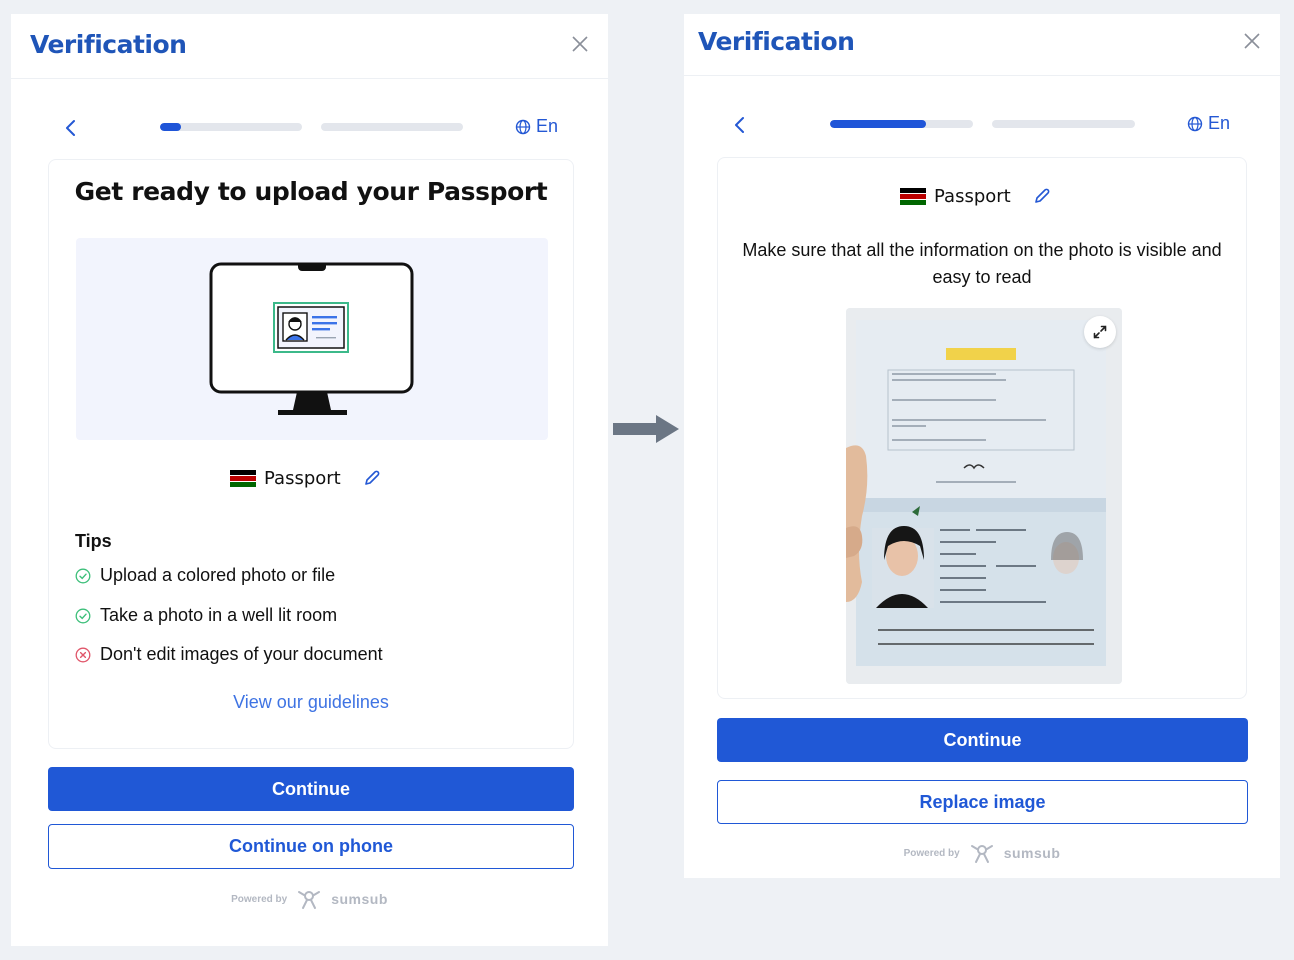 This screenshot has height=960, width=1294. I want to click on continue-on-phone-button: Continue on phone, so click(311, 846).